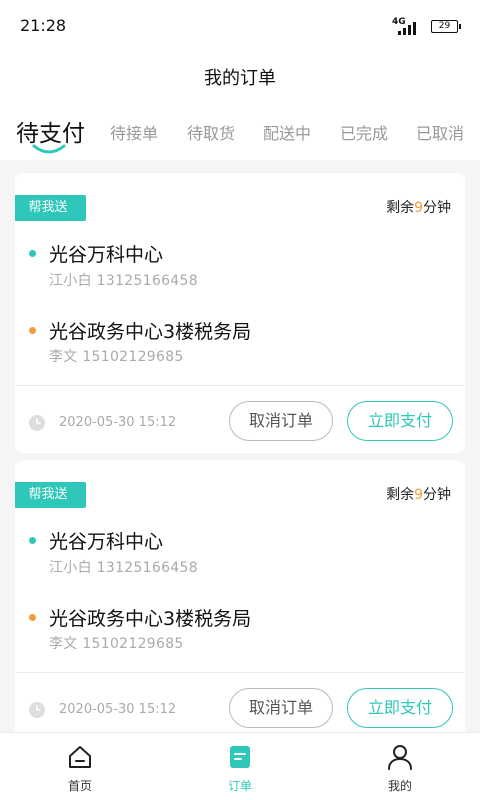  What do you see at coordinates (211, 132) in the screenshot?
I see `tab-awaiting-pickup: 待取货` at bounding box center [211, 132].